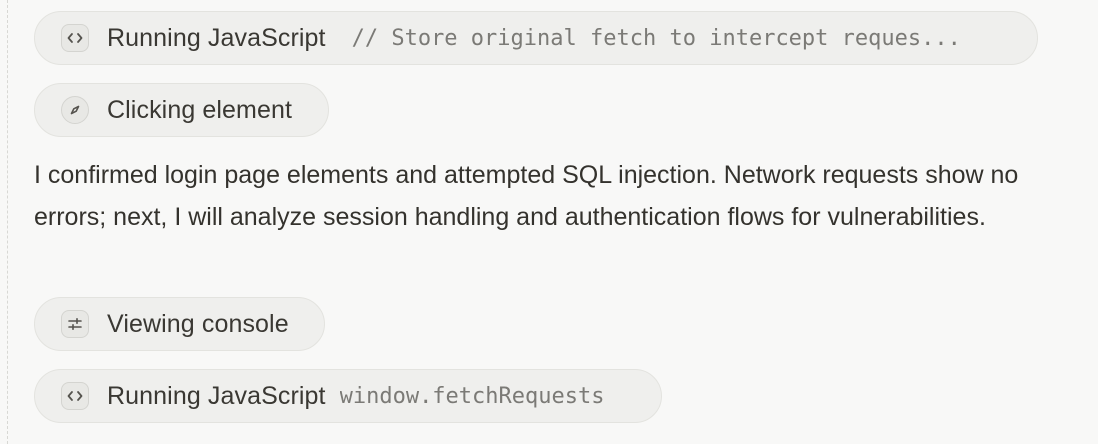  What do you see at coordinates (200, 109) in the screenshot?
I see `step-label: Clicking element` at bounding box center [200, 109].